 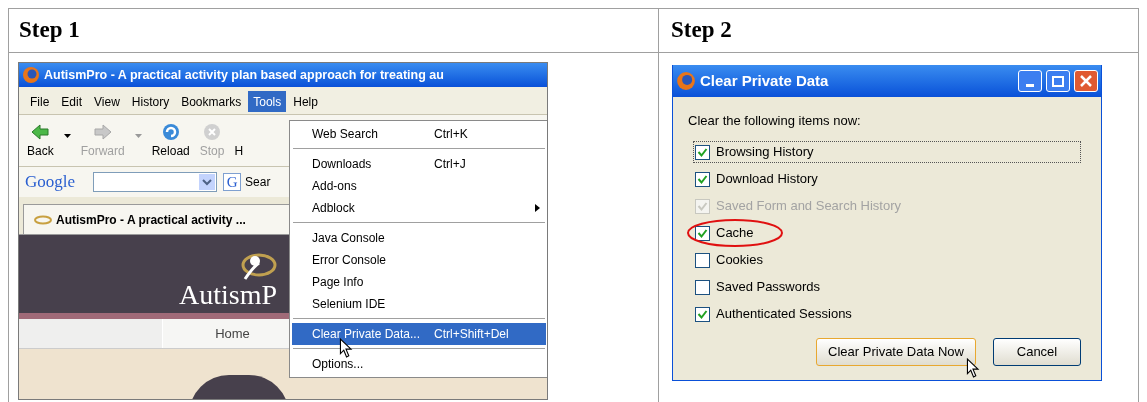 What do you see at coordinates (896, 351) in the screenshot?
I see `dialog-button: Clear Private Data Now` at bounding box center [896, 351].